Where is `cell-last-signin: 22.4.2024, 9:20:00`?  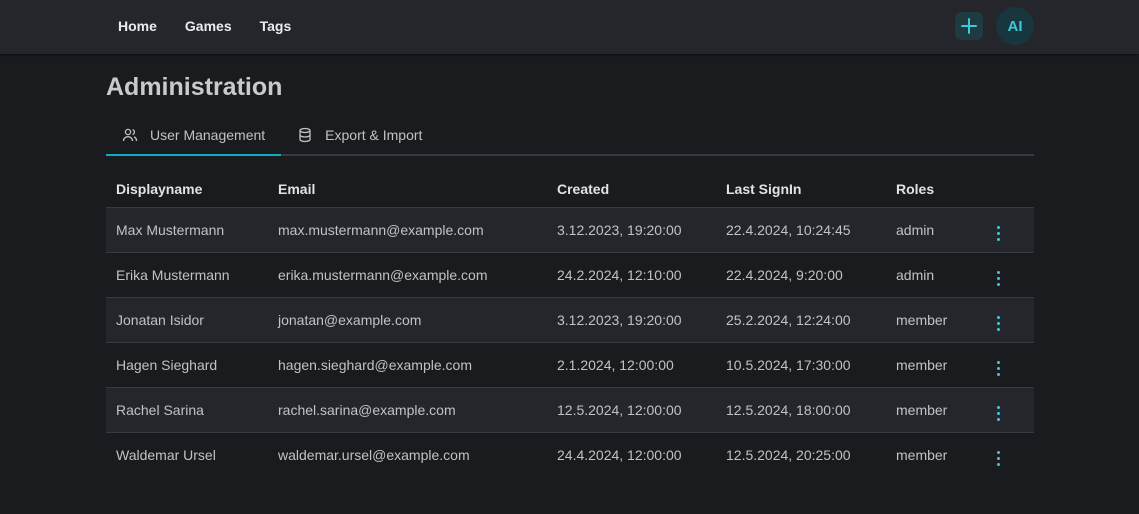 cell-last-signin: 22.4.2024, 9:20:00 is located at coordinates (801, 275).